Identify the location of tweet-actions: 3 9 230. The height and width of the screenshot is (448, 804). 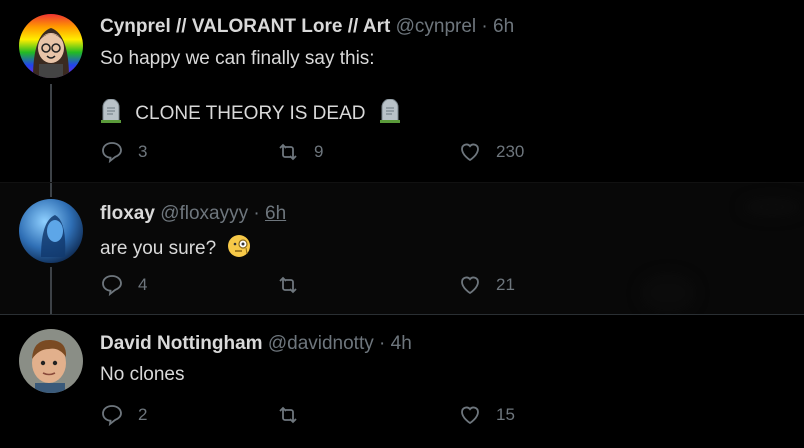
(360, 152).